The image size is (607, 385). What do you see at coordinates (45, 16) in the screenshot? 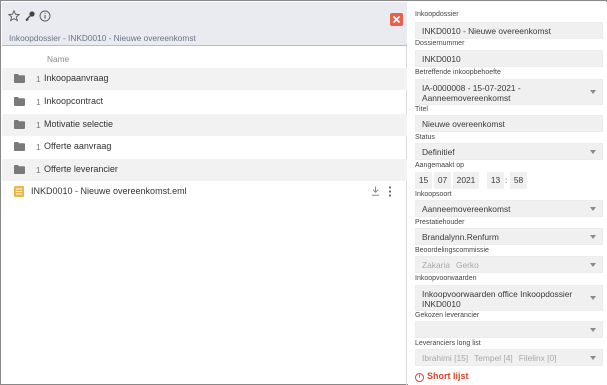
I see `info-icon` at bounding box center [45, 16].